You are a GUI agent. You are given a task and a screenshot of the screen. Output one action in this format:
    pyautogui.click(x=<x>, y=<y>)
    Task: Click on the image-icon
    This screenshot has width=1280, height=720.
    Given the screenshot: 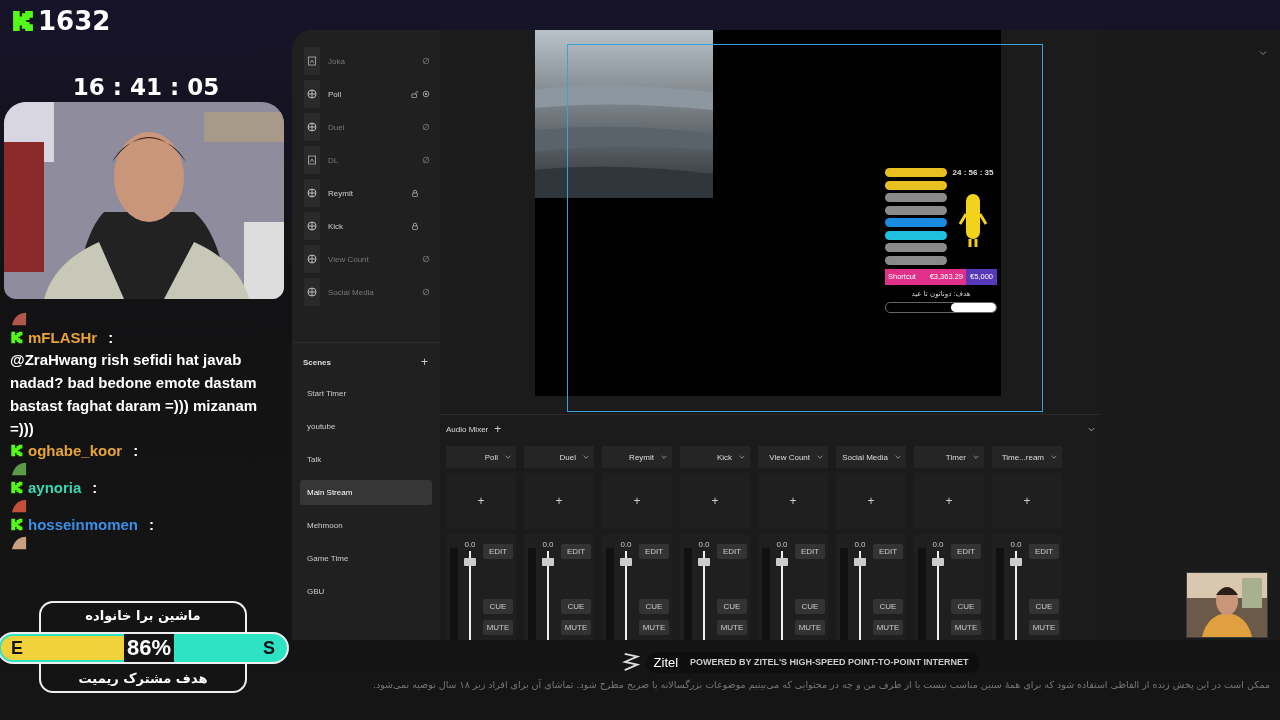 What is the action you would take?
    pyautogui.click(x=312, y=160)
    